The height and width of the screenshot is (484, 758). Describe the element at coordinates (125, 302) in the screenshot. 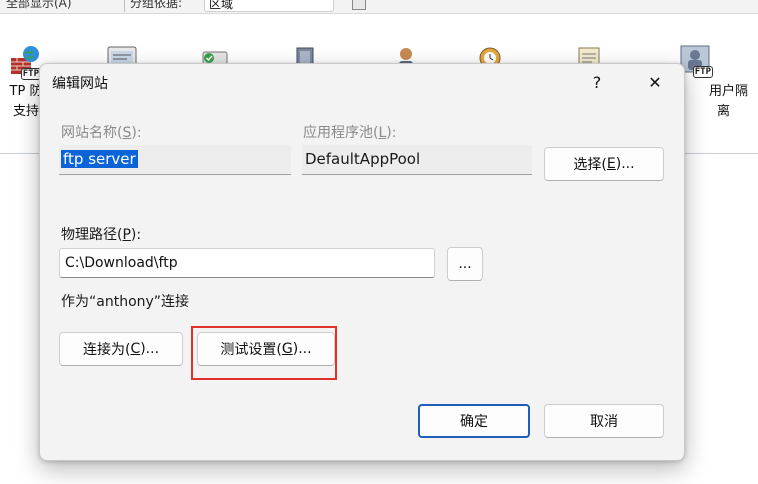

I see `connect-as-status: 作为“anthony”连接` at that location.